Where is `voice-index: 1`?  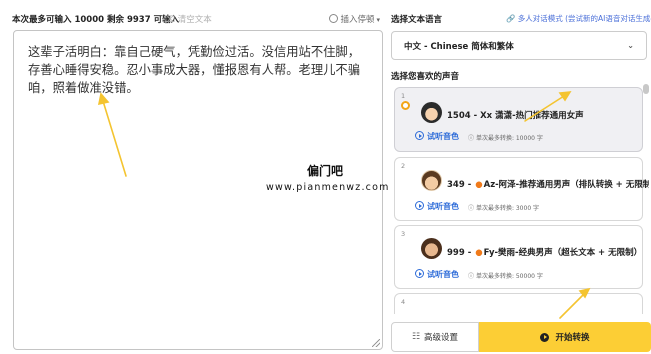 voice-index: 1 is located at coordinates (403, 96).